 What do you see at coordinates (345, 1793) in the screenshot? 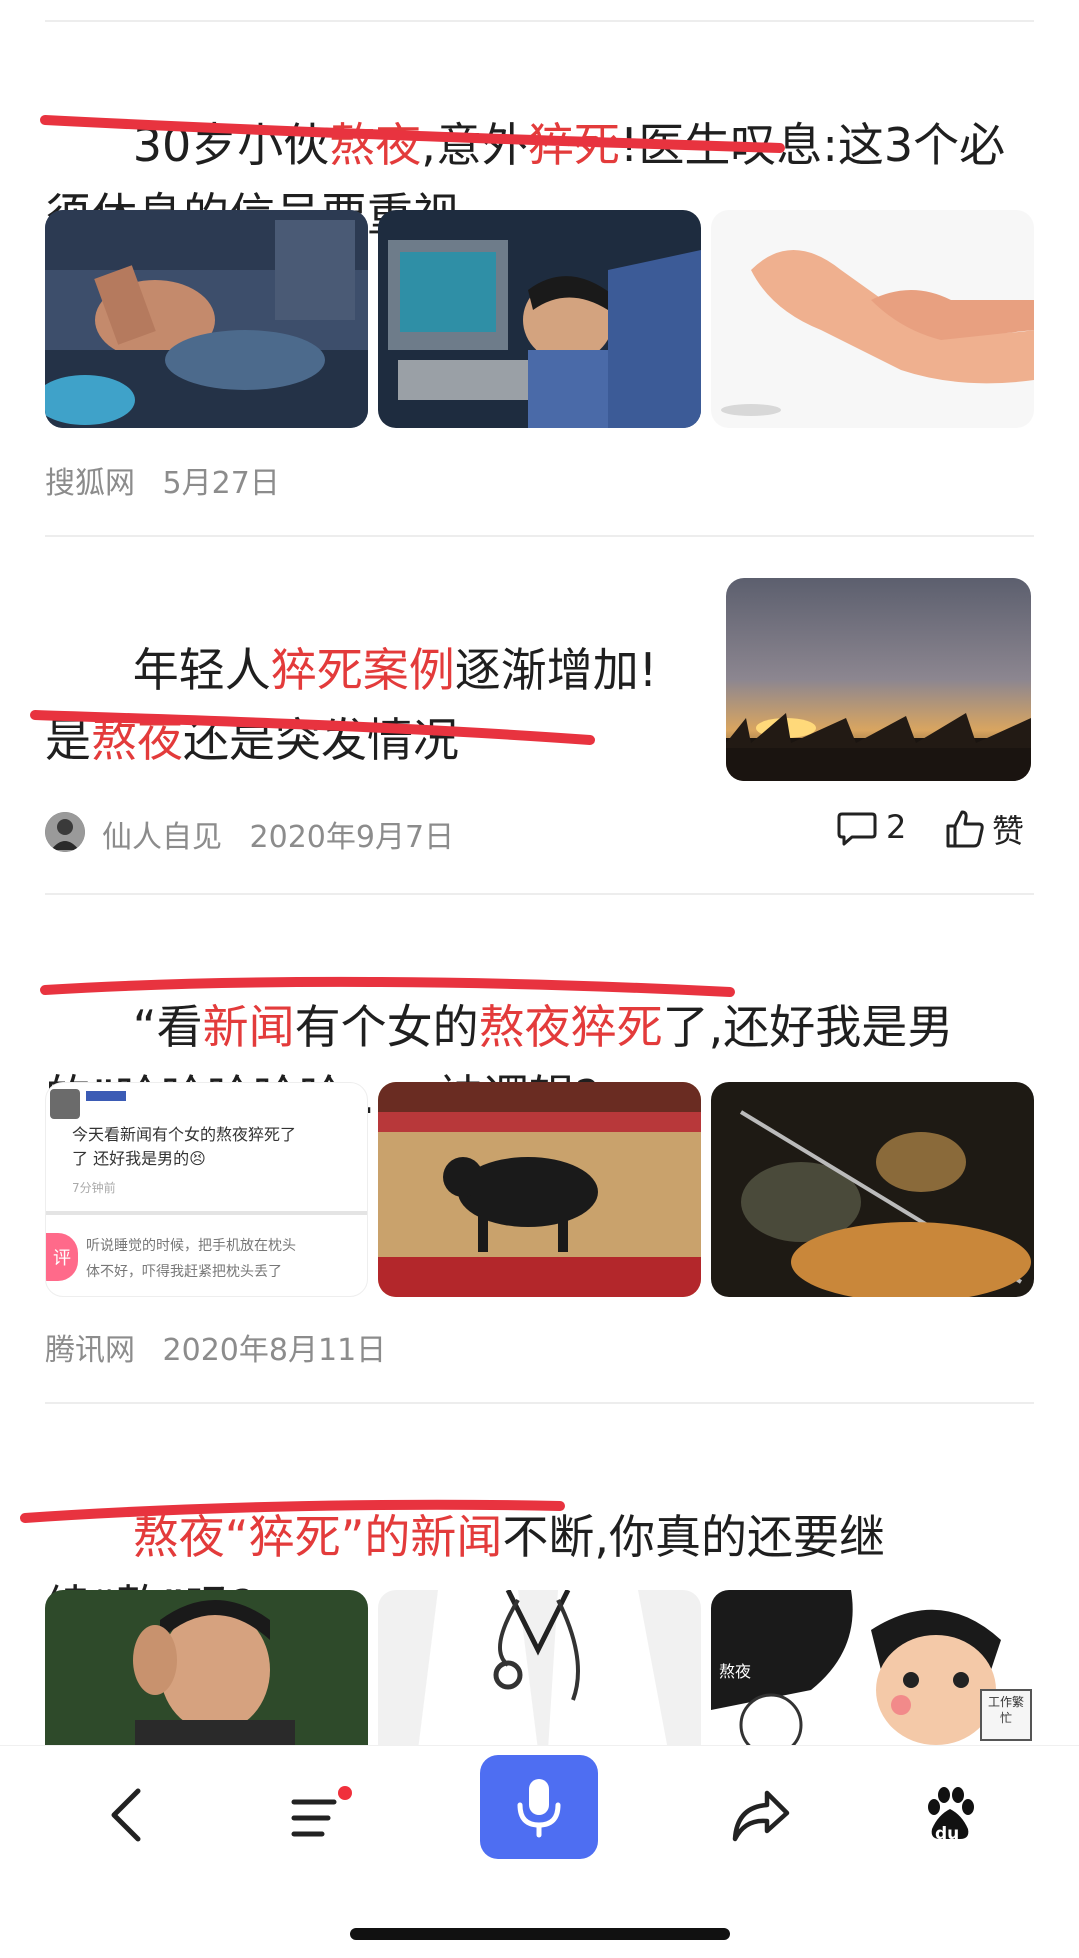
I see `notification-dot` at bounding box center [345, 1793].